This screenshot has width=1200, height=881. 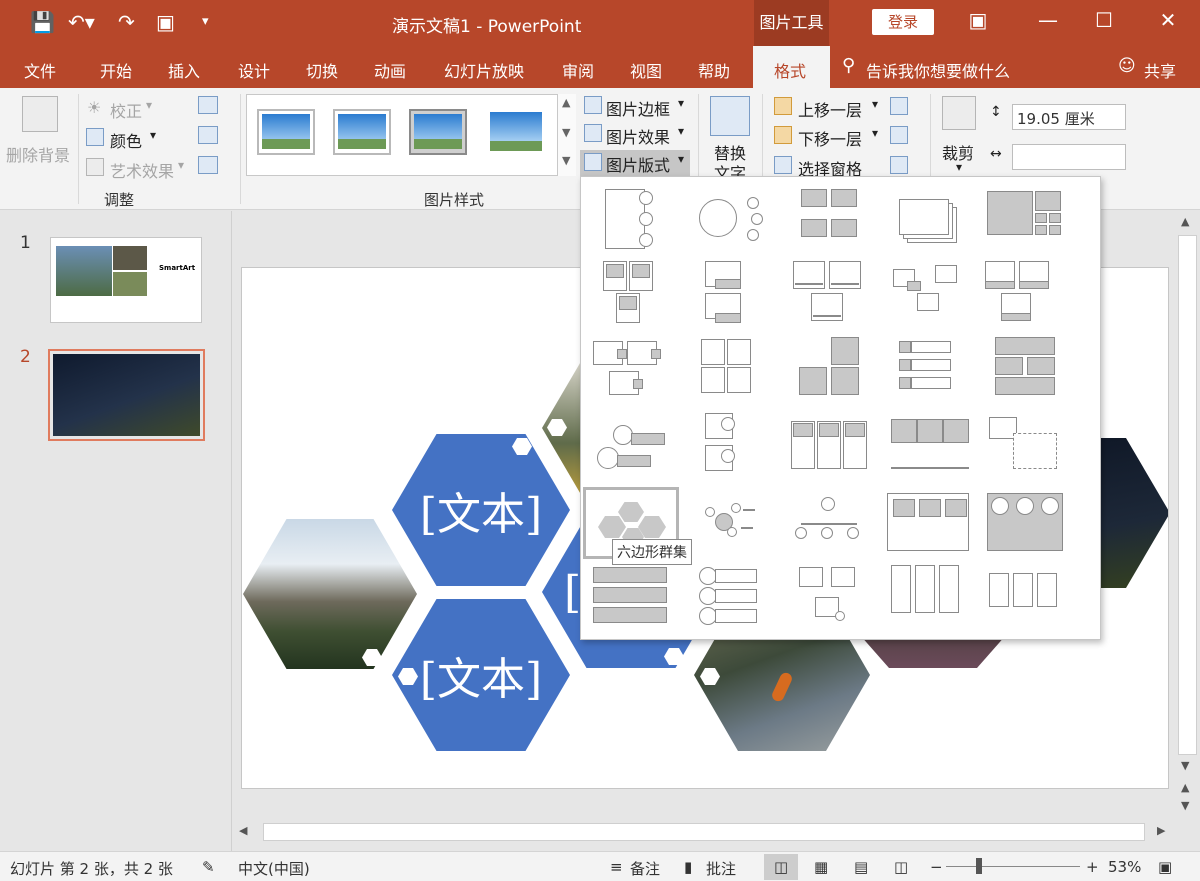 What do you see at coordinates (1069, 157) in the screenshot?
I see `width-field` at bounding box center [1069, 157].